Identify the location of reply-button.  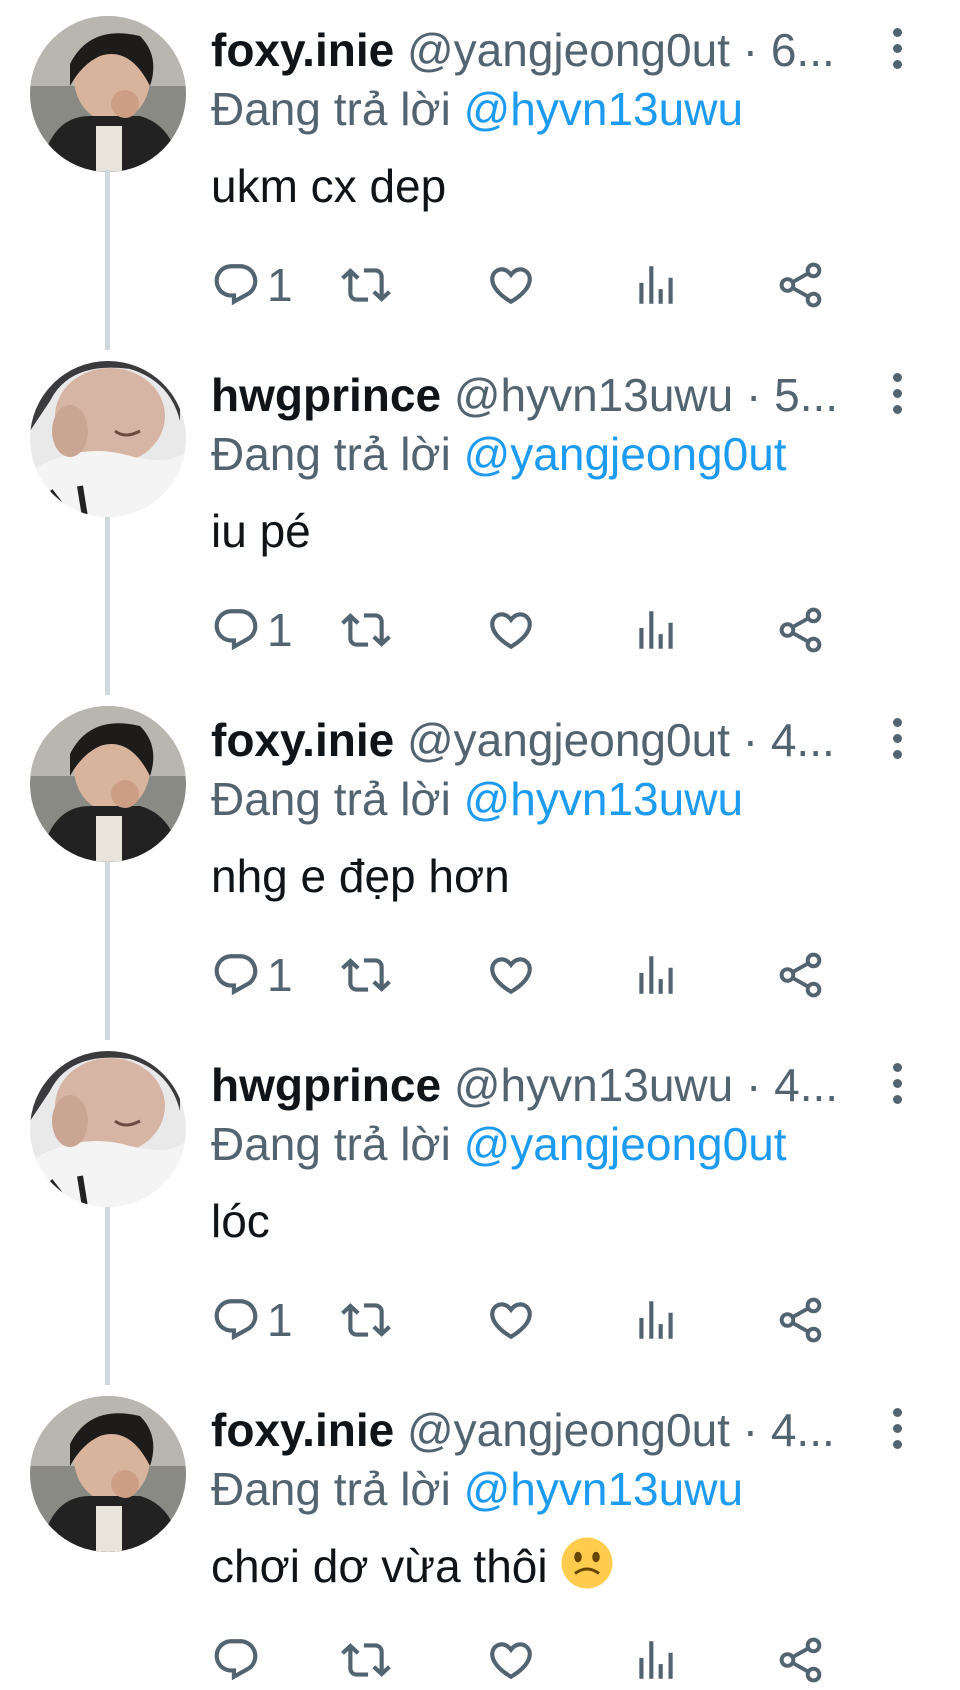
(239, 1660).